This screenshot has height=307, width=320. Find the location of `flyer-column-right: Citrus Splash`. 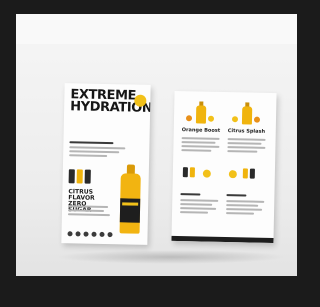

flyer-column-right: Citrus Splash is located at coordinates (247, 167).